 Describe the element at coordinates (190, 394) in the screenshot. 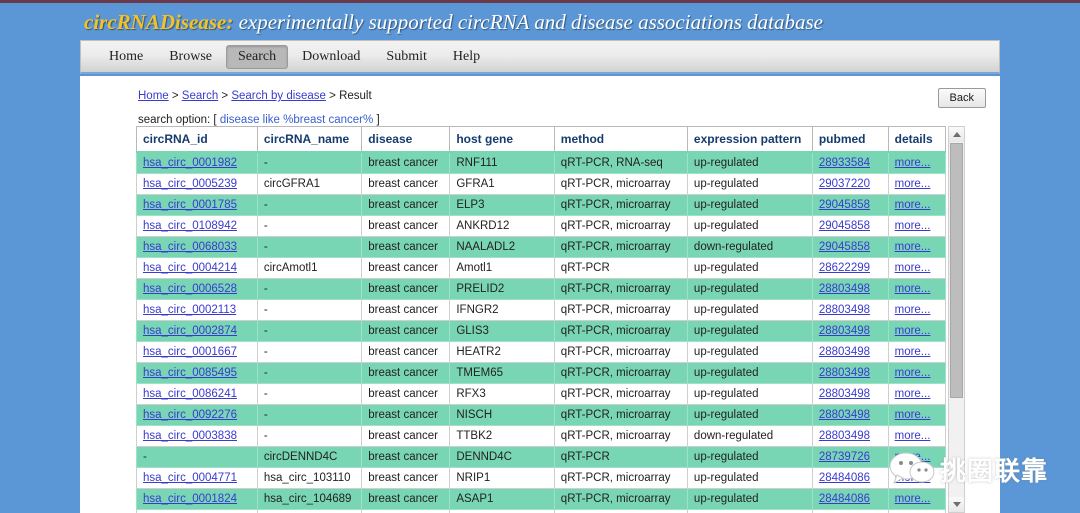

I see `circrna-id-link: hsa_circ_0086241` at that location.